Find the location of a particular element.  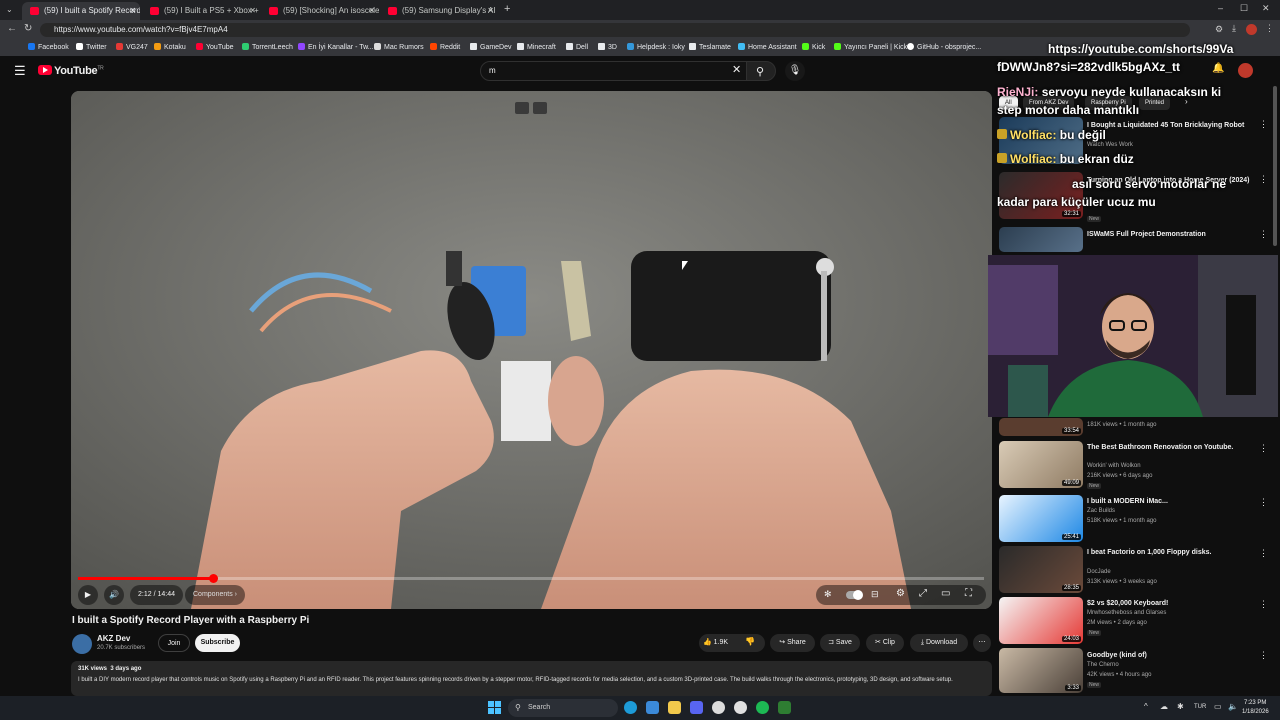

taskbar-search: ⚲ Search is located at coordinates (563, 708).